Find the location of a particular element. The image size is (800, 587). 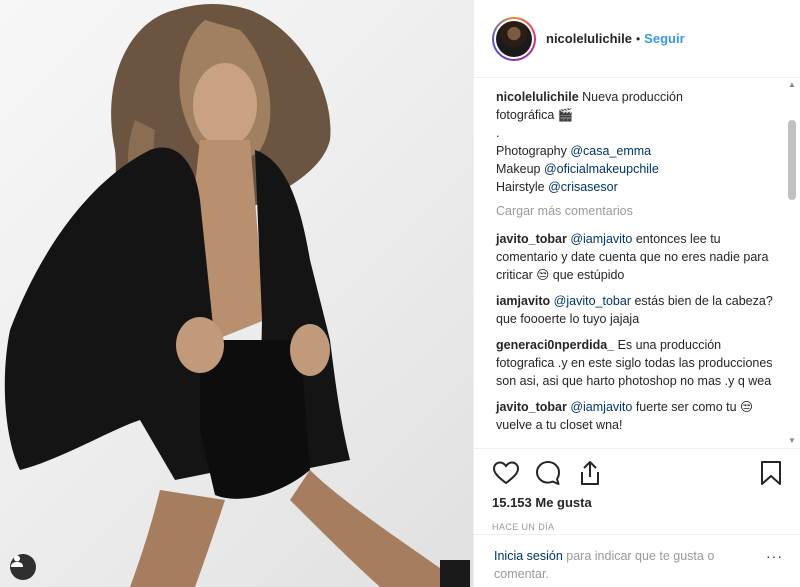

comments-scrollbar: ▲ ▼ is located at coordinates (792, 263).